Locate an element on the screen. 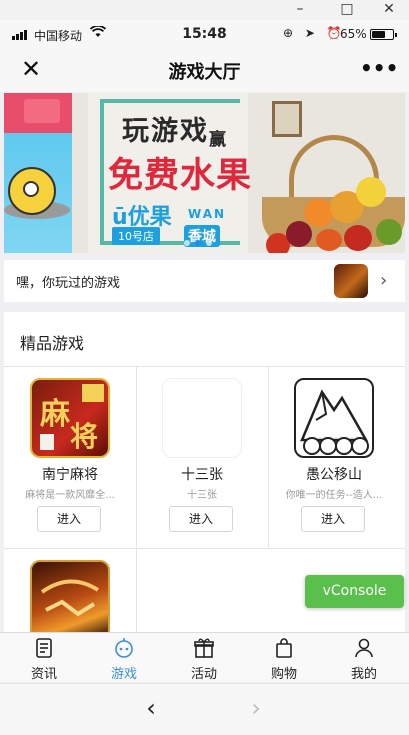 The height and width of the screenshot is (735, 409). game-name: 南宁麻将 is located at coordinates (70, 475).